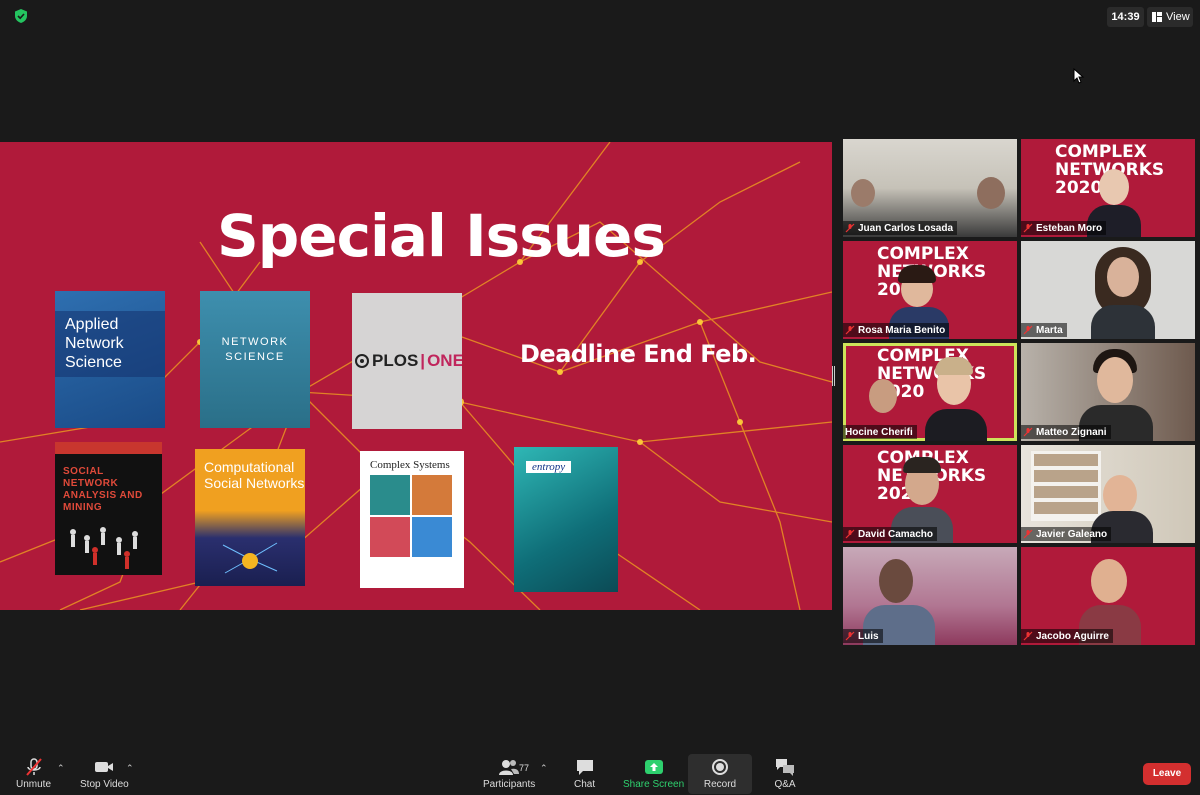 The image size is (1200, 795). I want to click on resize-handle, so click(833, 376).